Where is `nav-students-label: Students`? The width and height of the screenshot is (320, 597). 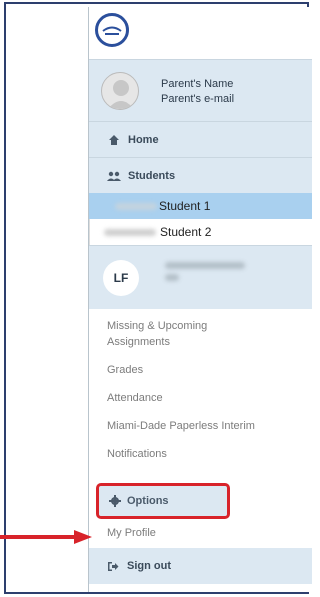 nav-students-label: Students is located at coordinates (152, 175).